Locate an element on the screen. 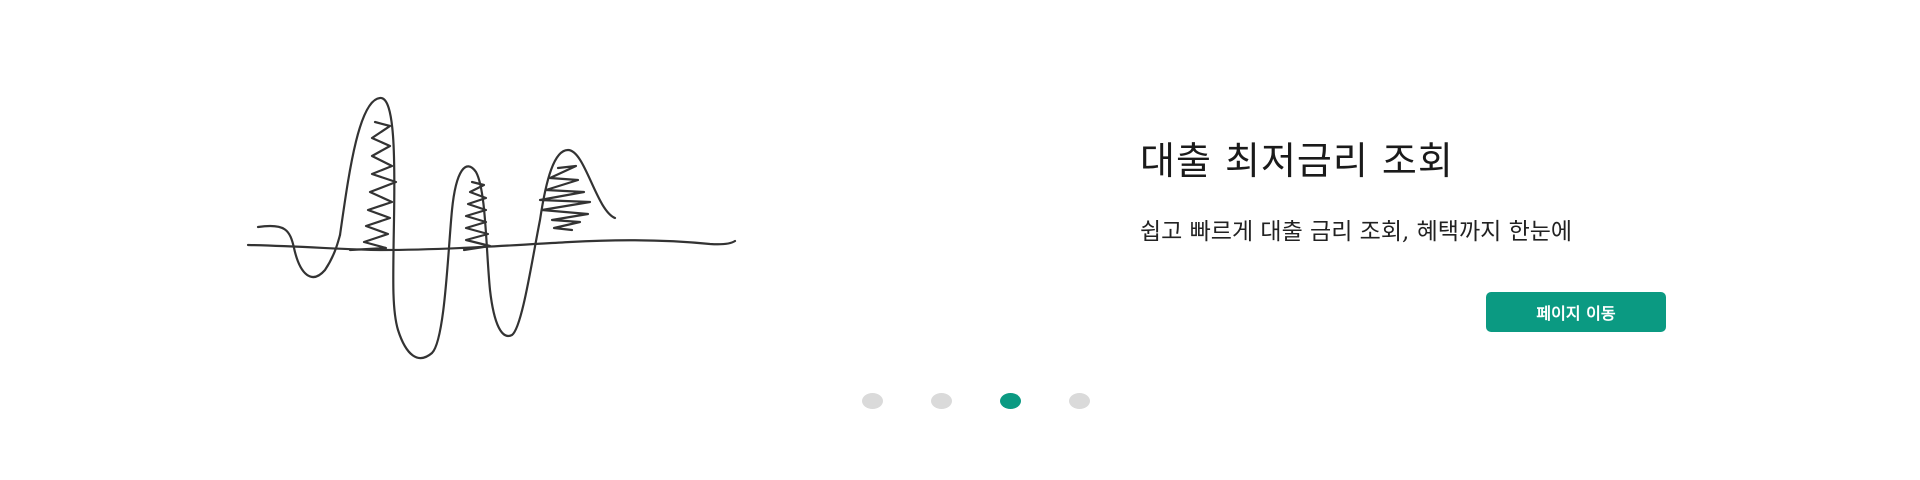  banner-title: 대출 최저금리 조회 is located at coordinates (1297, 161).